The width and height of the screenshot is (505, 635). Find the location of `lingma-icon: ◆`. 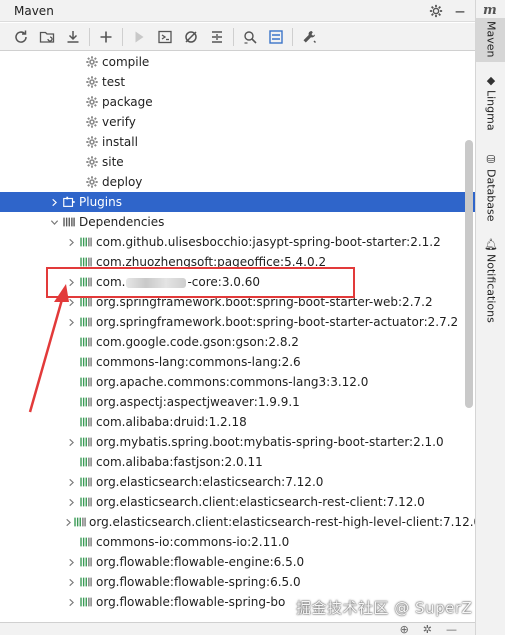

lingma-icon: ◆ is located at coordinates (491, 80).